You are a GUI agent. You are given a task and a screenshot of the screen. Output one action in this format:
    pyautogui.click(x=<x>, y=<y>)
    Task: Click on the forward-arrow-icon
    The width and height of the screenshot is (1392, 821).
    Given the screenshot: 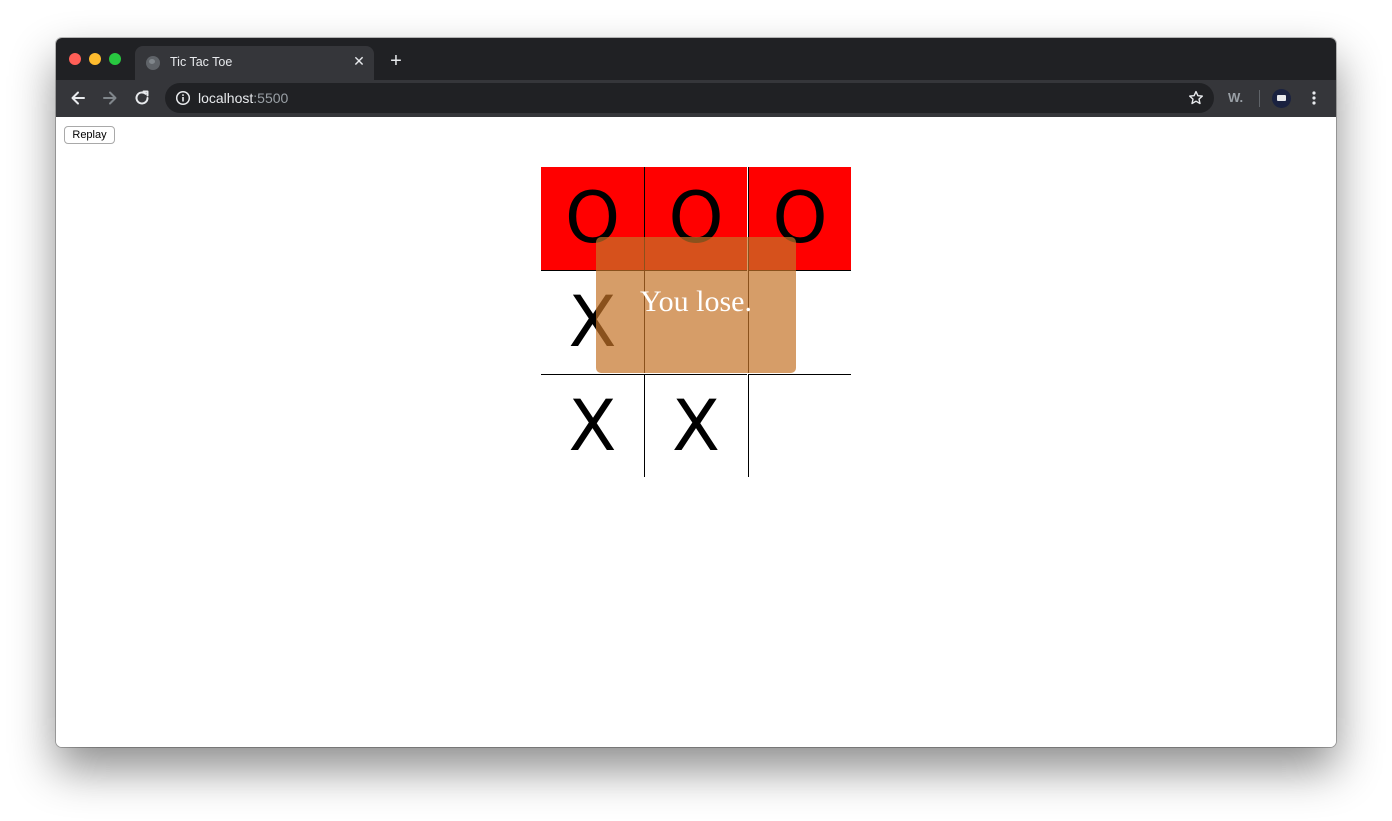 What is the action you would take?
    pyautogui.click(x=110, y=98)
    